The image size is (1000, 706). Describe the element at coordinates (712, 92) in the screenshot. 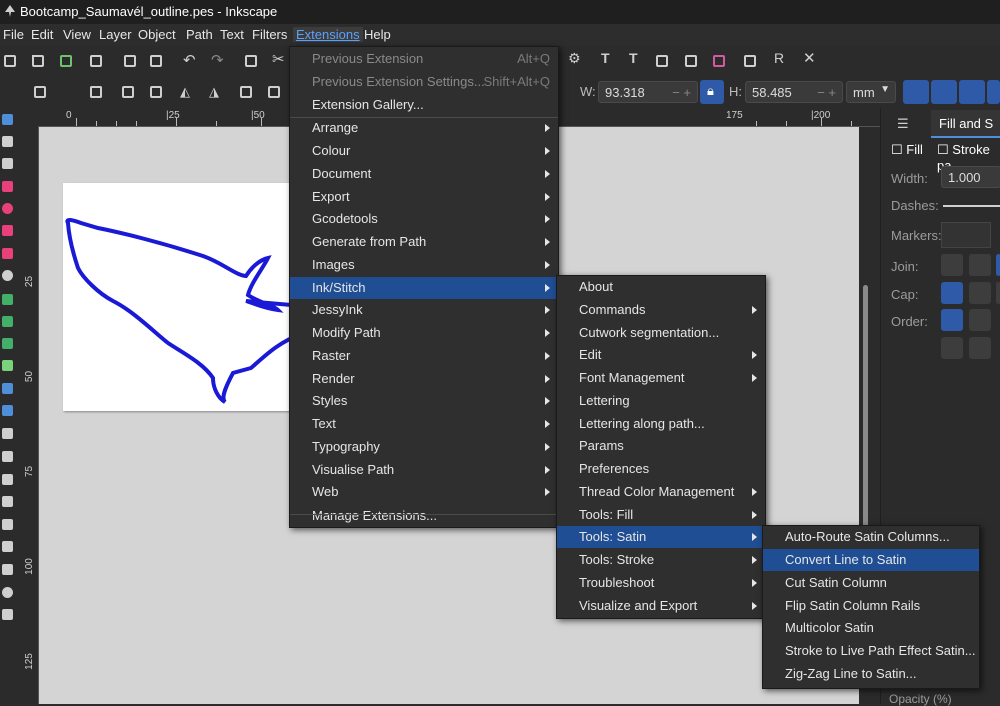

I see `lock-ratio-button: 🔒︎` at that location.